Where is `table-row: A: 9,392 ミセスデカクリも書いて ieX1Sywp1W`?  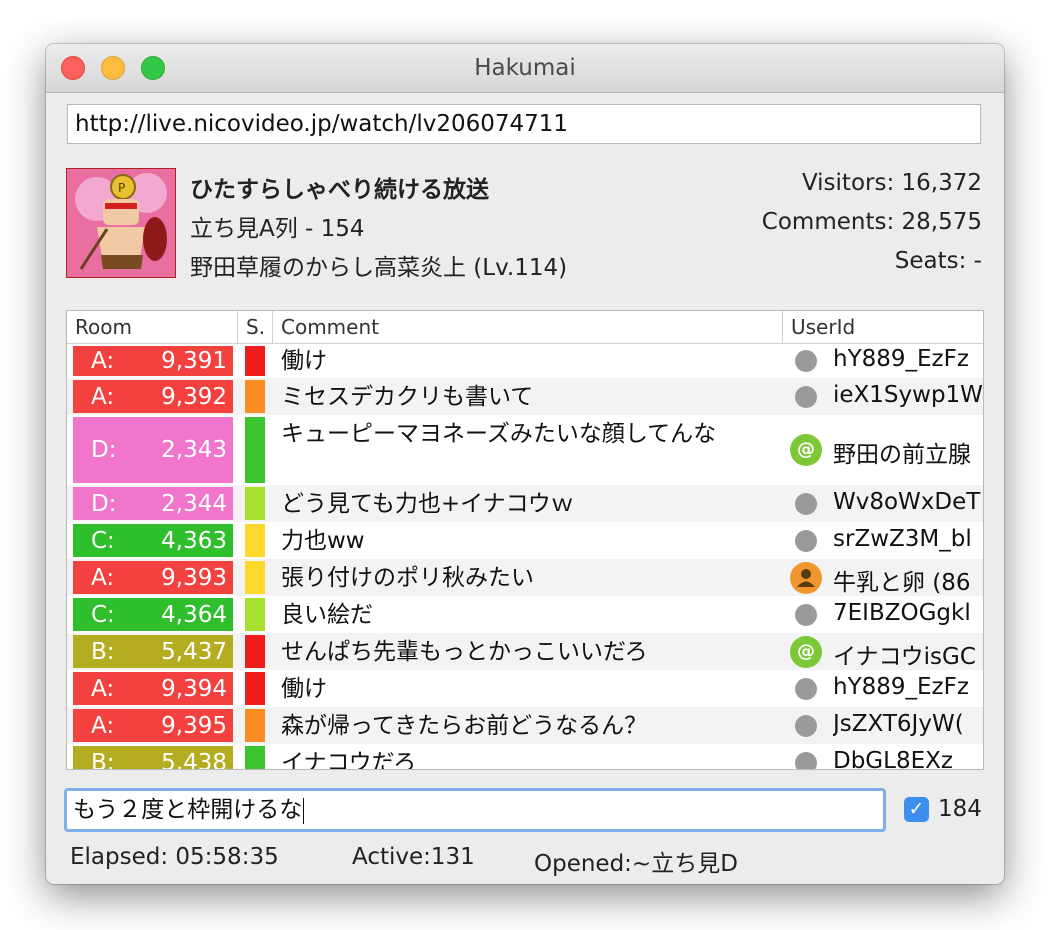
table-row: A: 9,392 ミセスデカクリも書いて ieX1Sywp1W is located at coordinates (525, 396).